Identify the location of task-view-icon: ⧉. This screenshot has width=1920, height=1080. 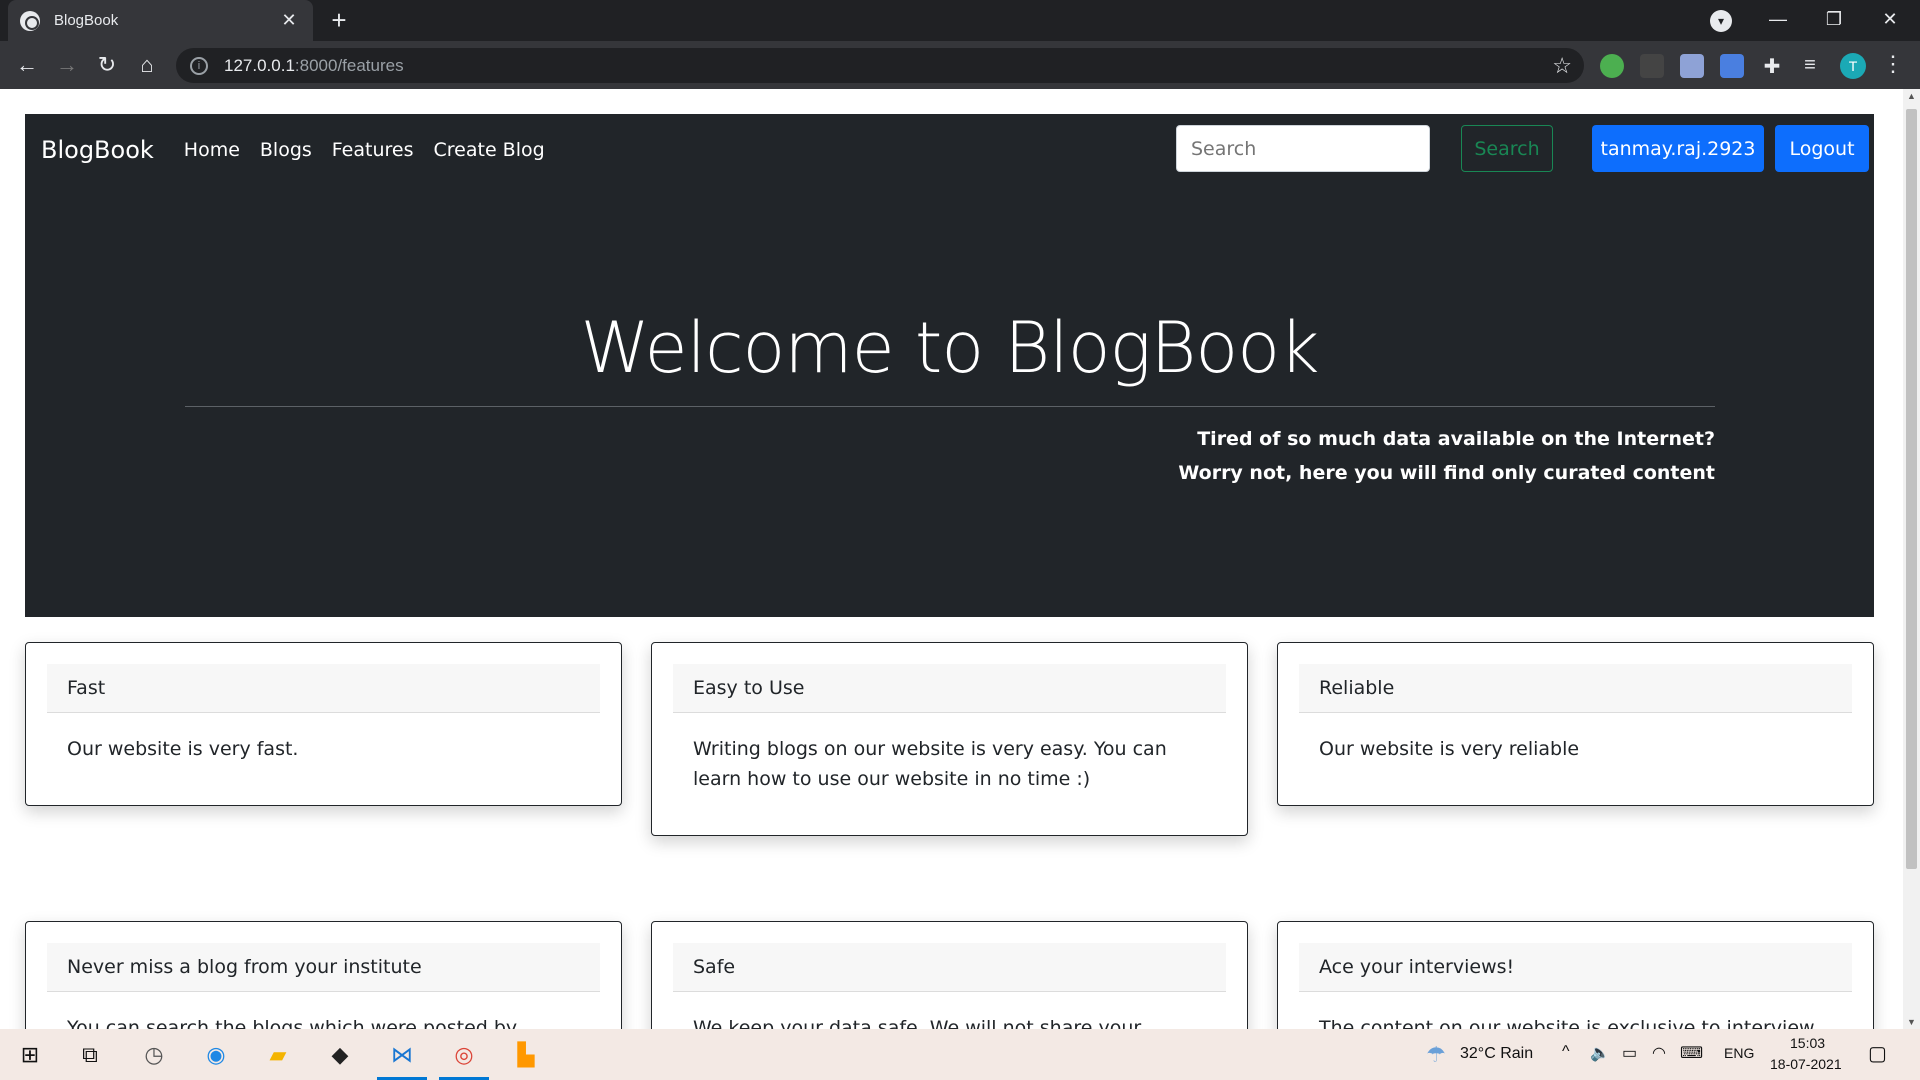
(90, 1055).